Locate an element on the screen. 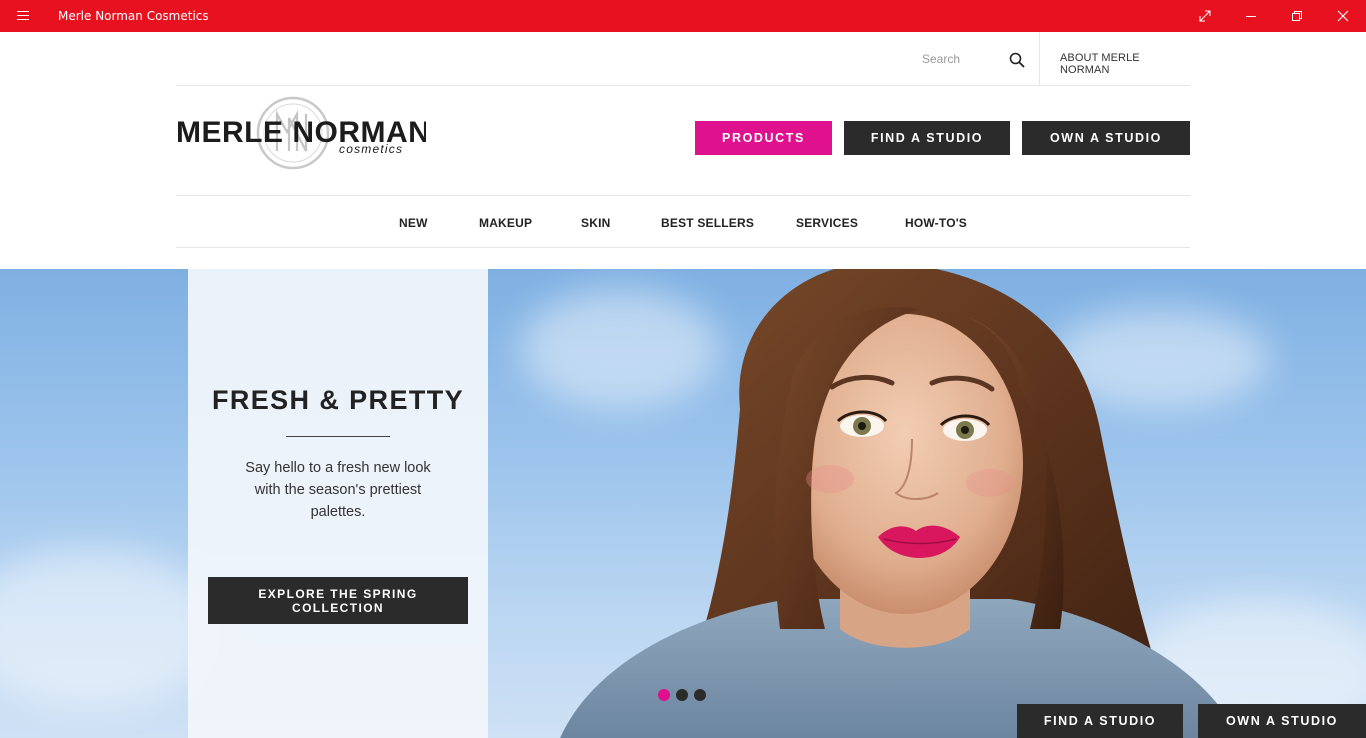  close-icon is located at coordinates (1343, 16).